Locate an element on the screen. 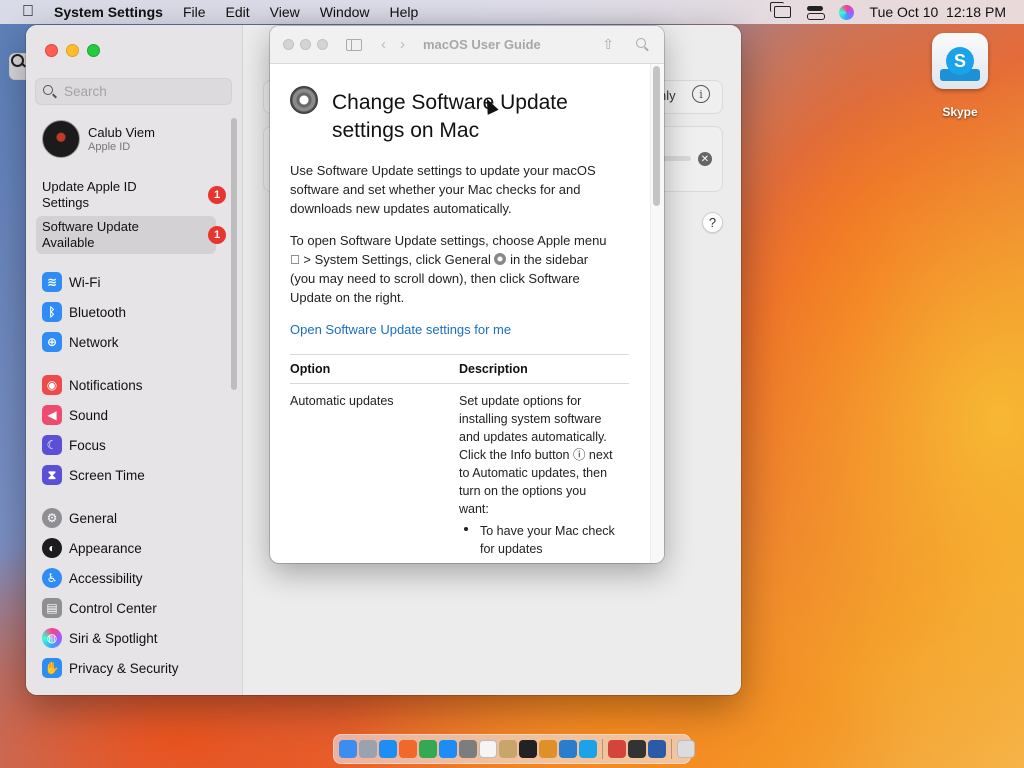 This screenshot has width=1024, height=768. sidebar-toggle-icon is located at coordinates (354, 44).